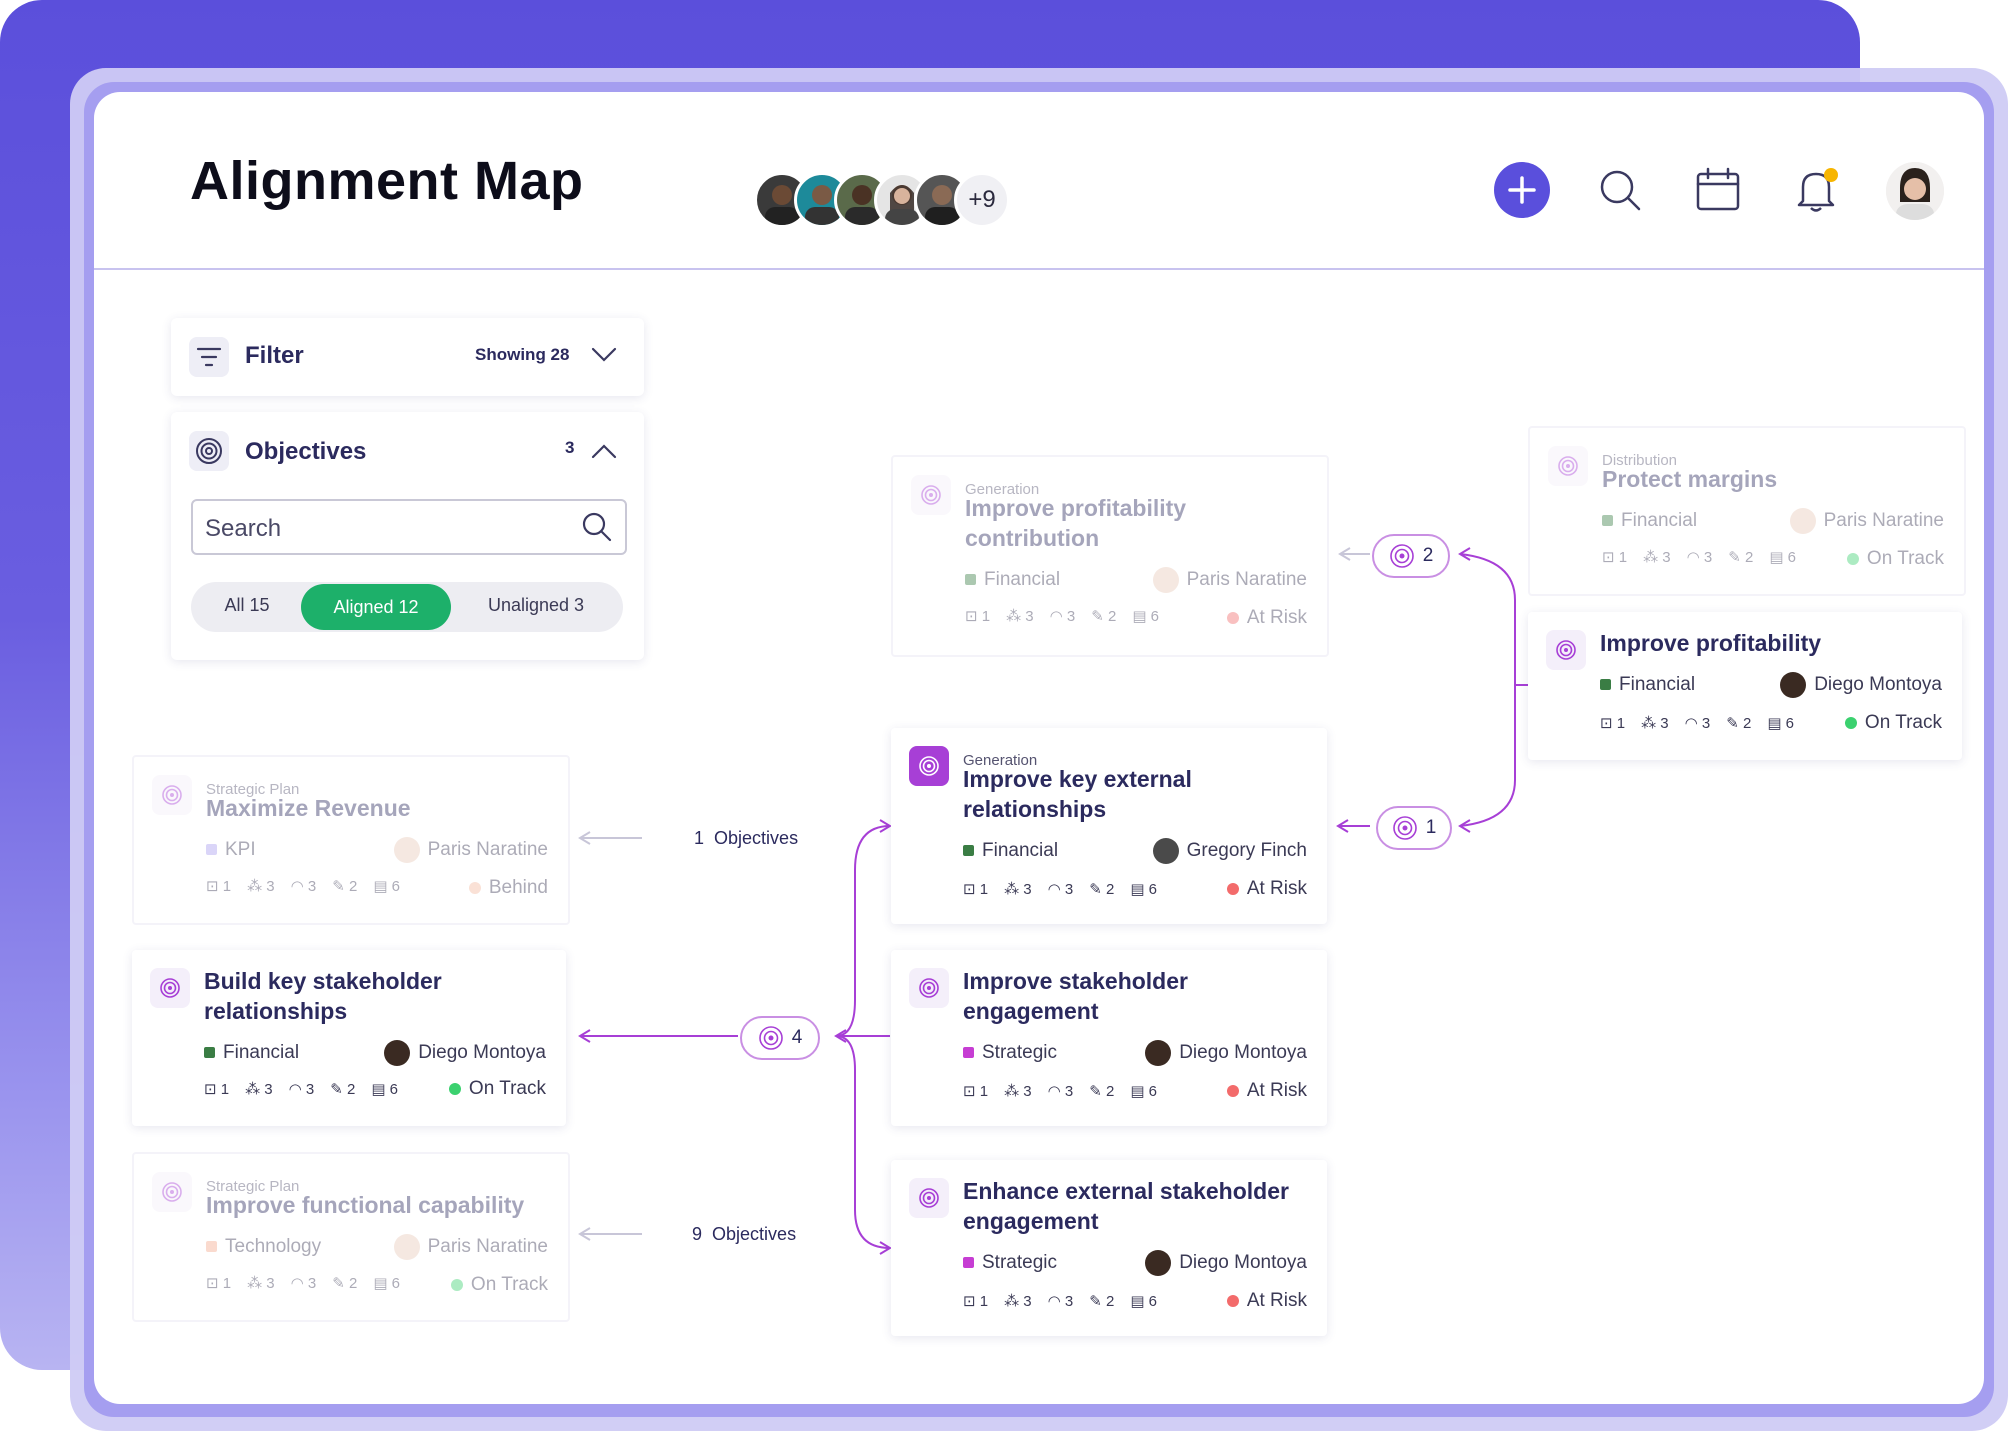 This screenshot has width=2008, height=1431. What do you see at coordinates (1126, 1206) in the screenshot?
I see `card-title: Enhance external stakeholder engagement` at bounding box center [1126, 1206].